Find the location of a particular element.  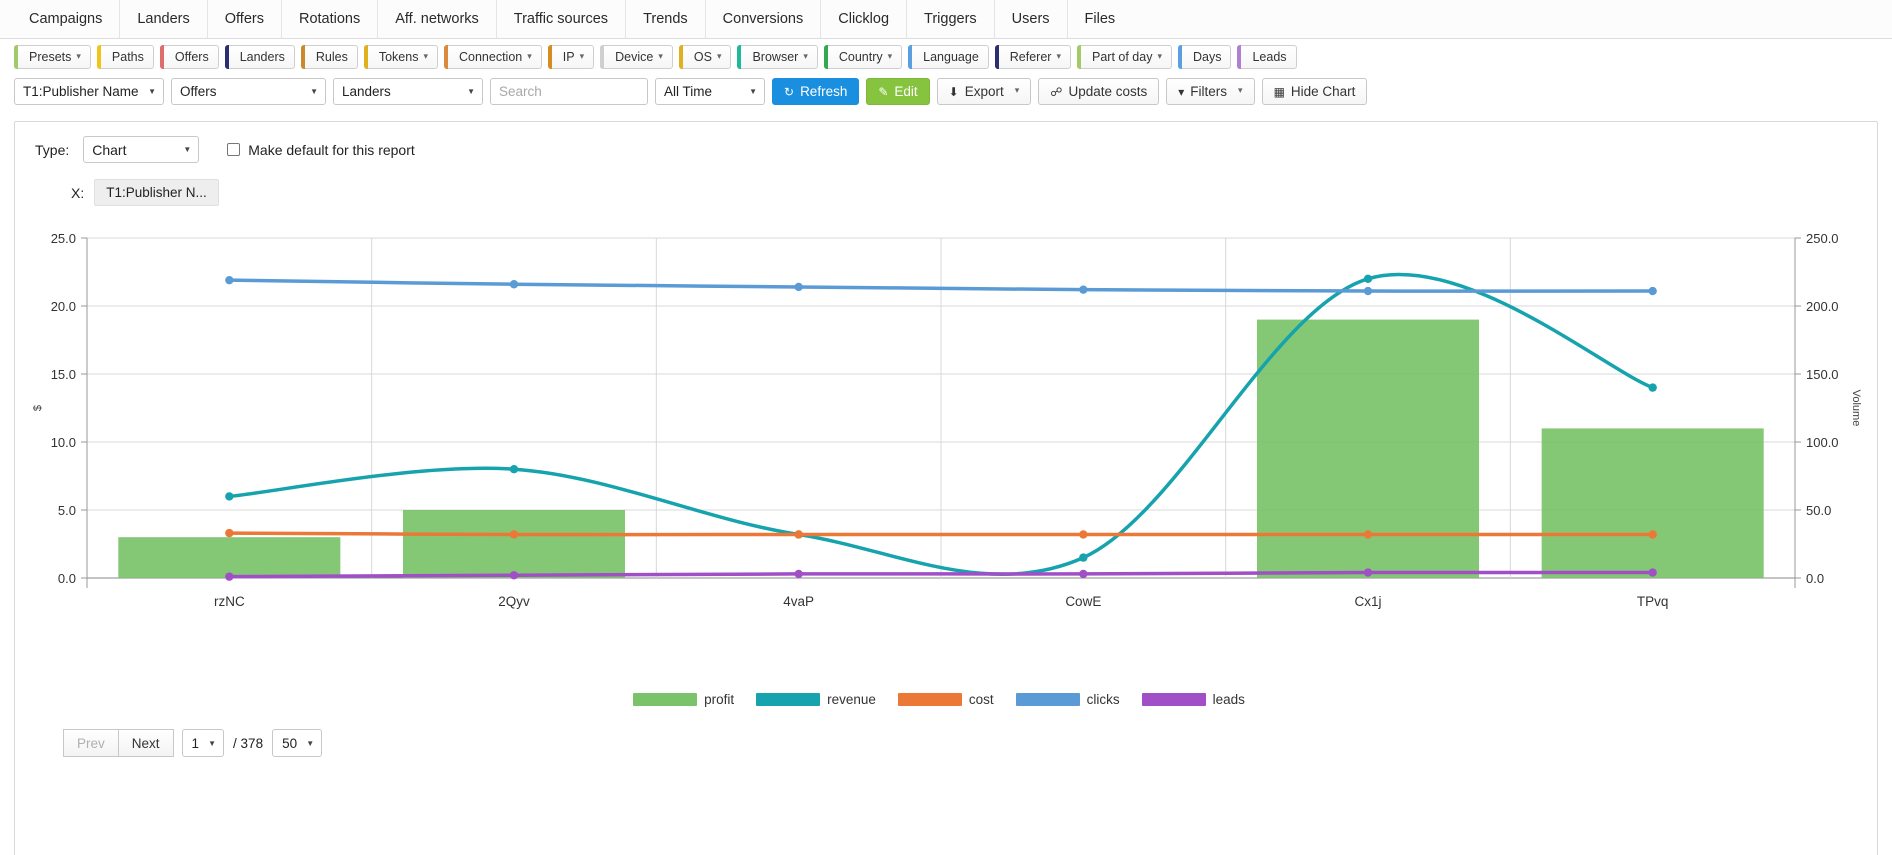

edit-button: ✎ Edit is located at coordinates (898, 91).